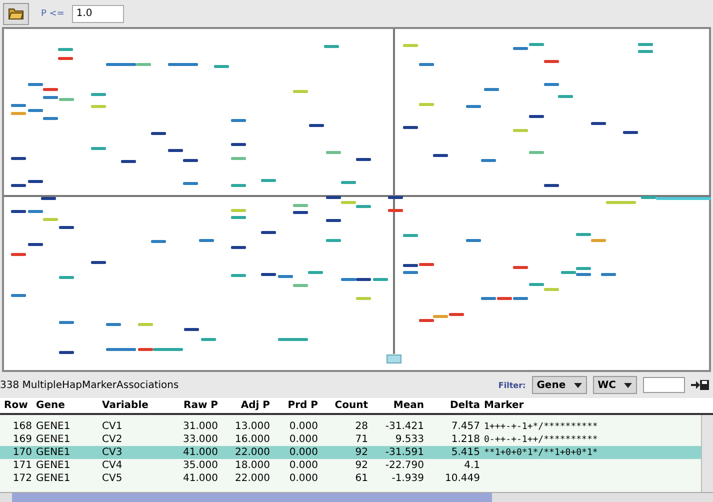 This screenshot has height=502, width=713. Describe the element at coordinates (700, 385) in the screenshot. I see `export-icon` at that location.